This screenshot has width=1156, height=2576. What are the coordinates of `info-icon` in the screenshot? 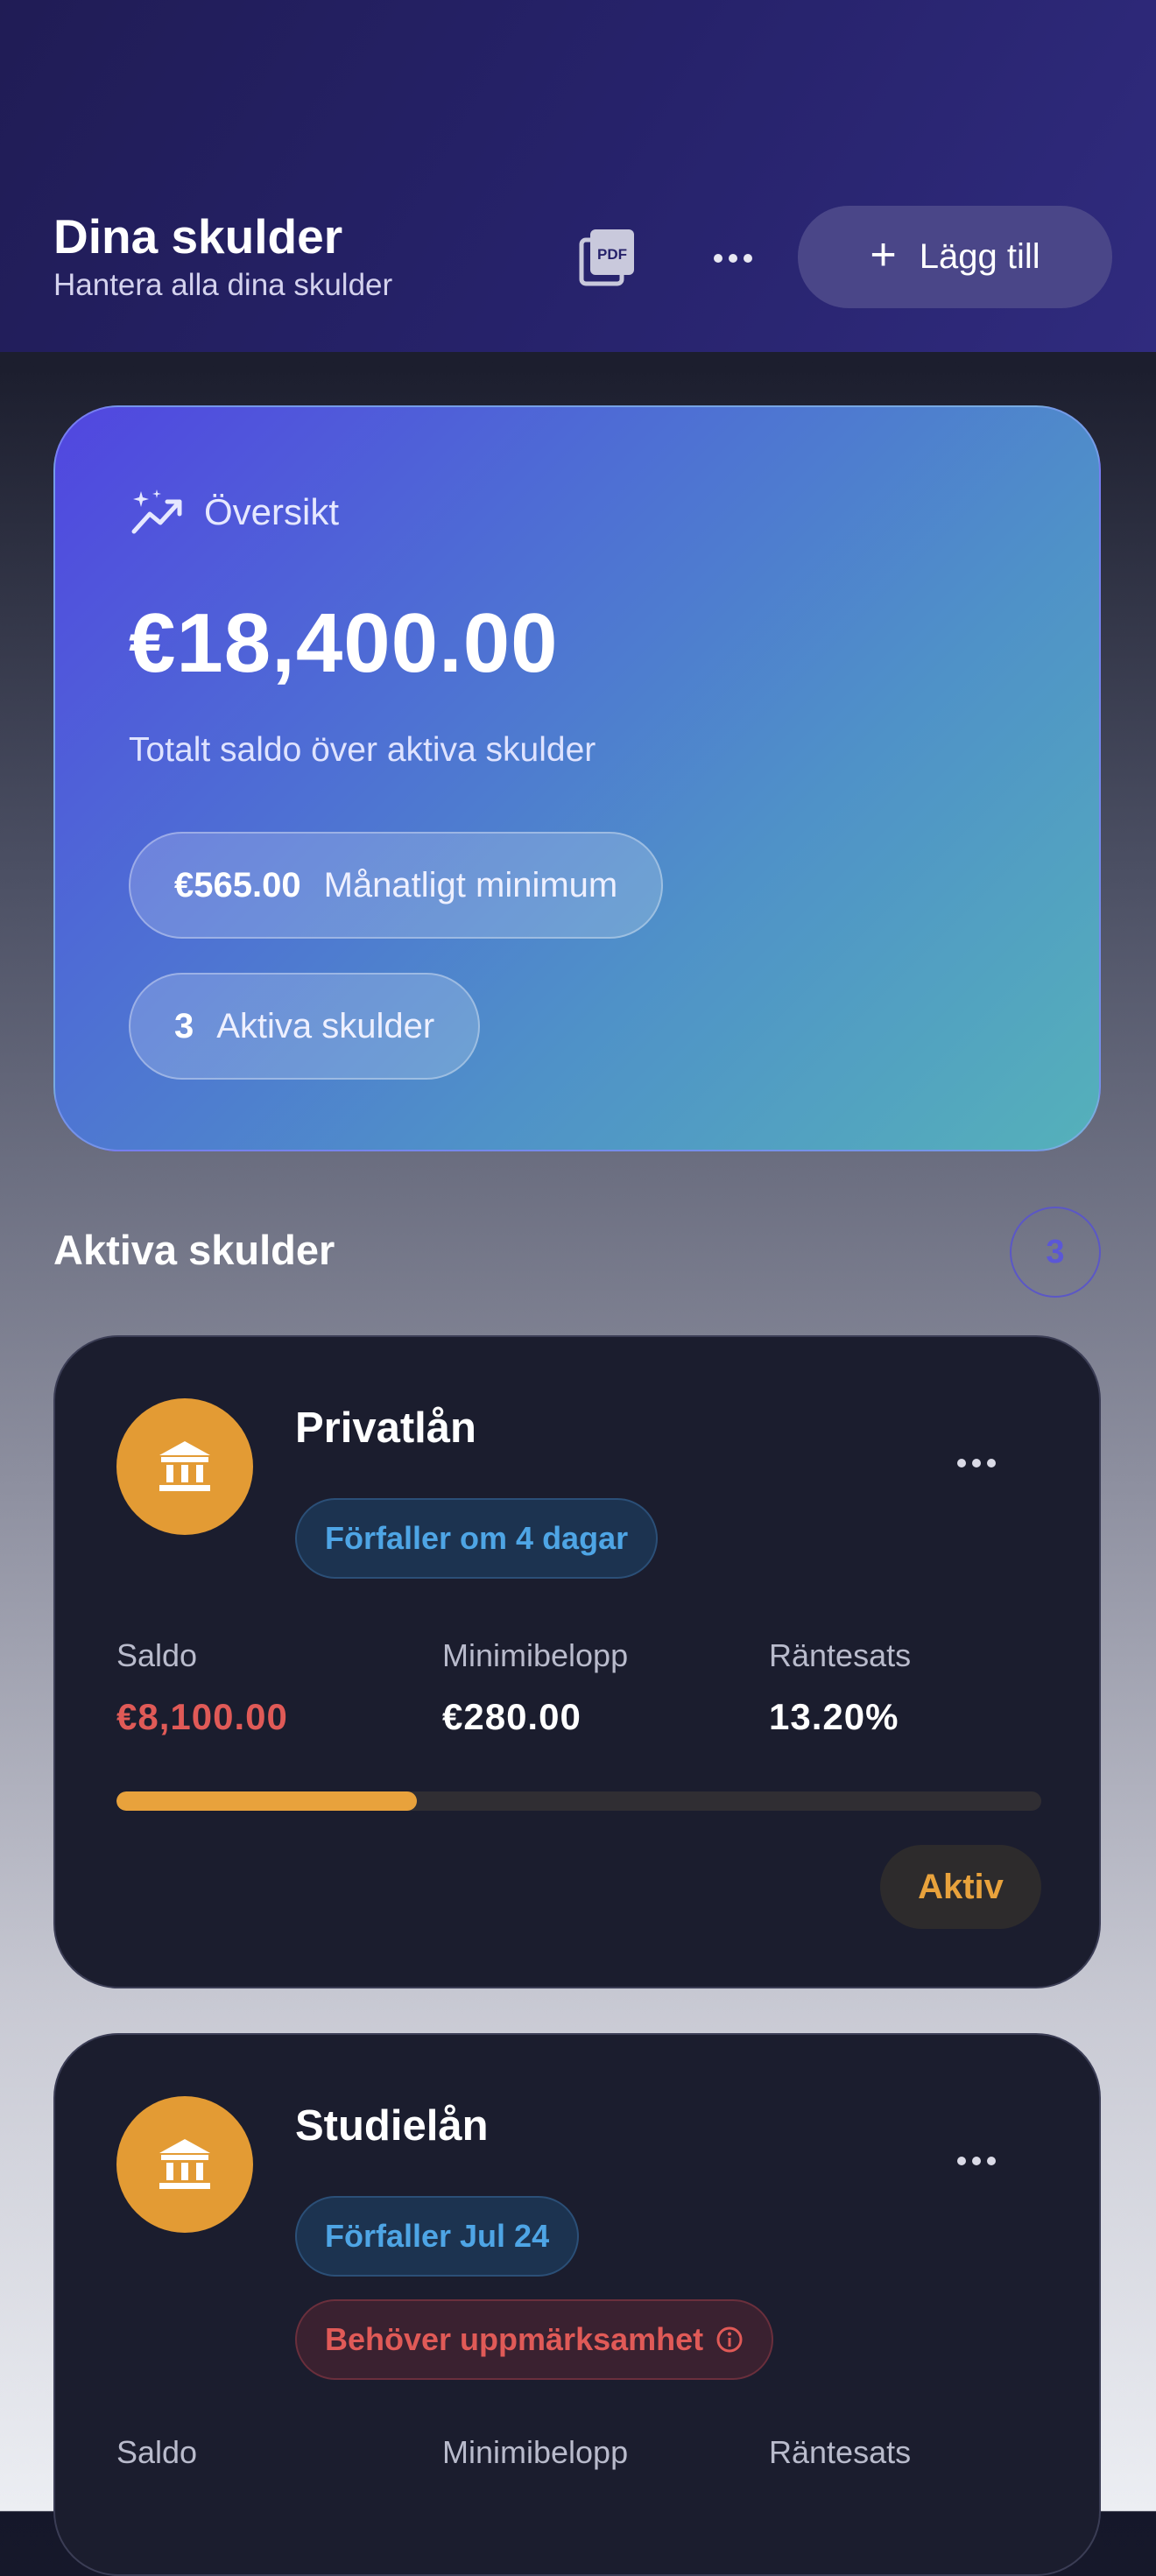 It's located at (729, 2339).